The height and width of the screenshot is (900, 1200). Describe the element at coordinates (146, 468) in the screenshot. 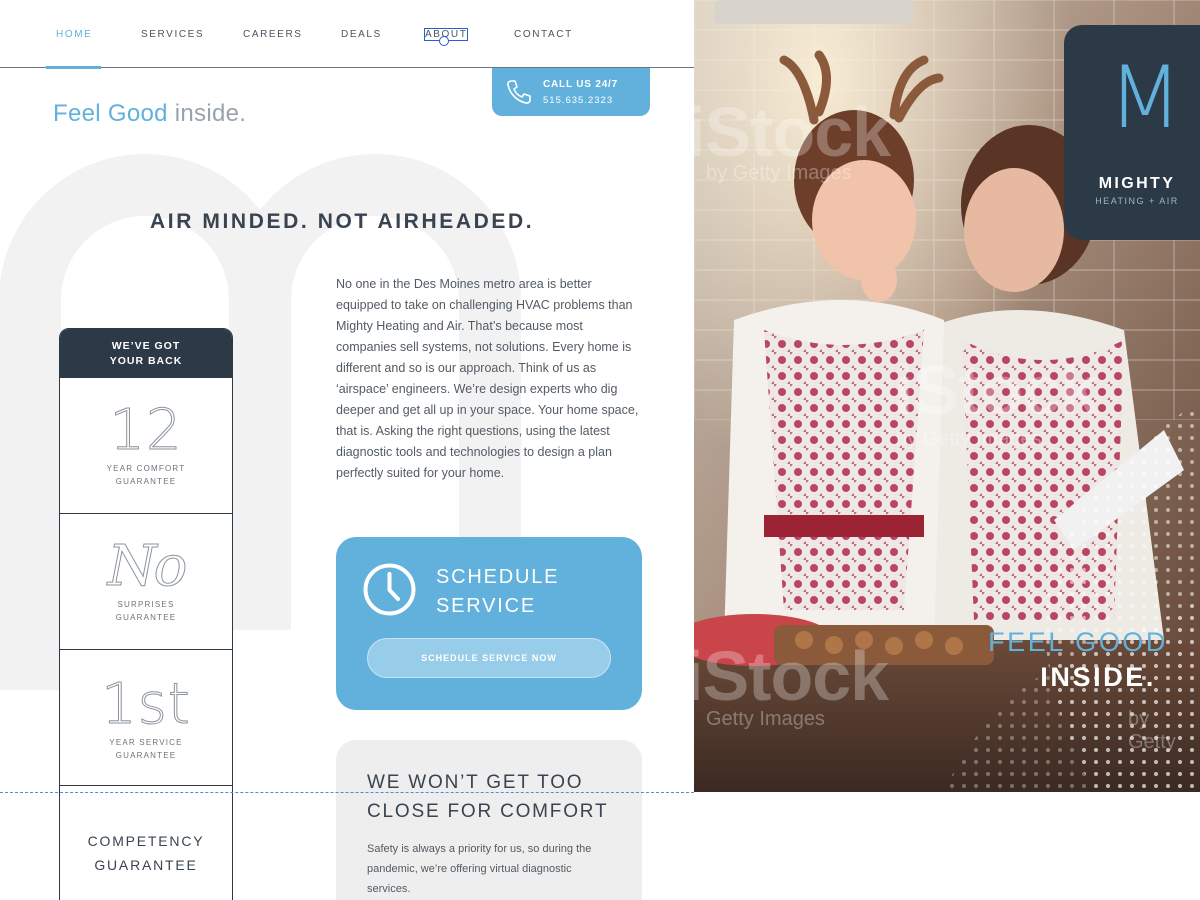

I see `guarantee-line1: YEAR COMFORT` at that location.